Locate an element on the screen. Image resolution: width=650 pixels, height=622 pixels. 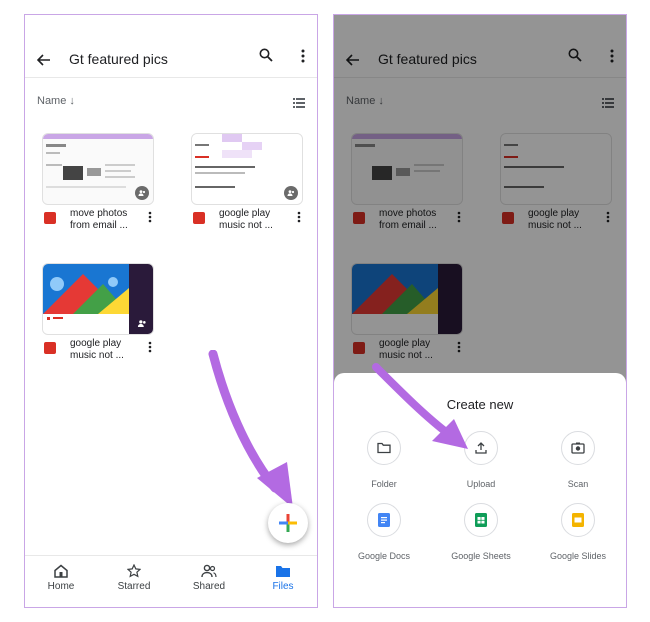
star-icon is located at coordinates (134, 571).